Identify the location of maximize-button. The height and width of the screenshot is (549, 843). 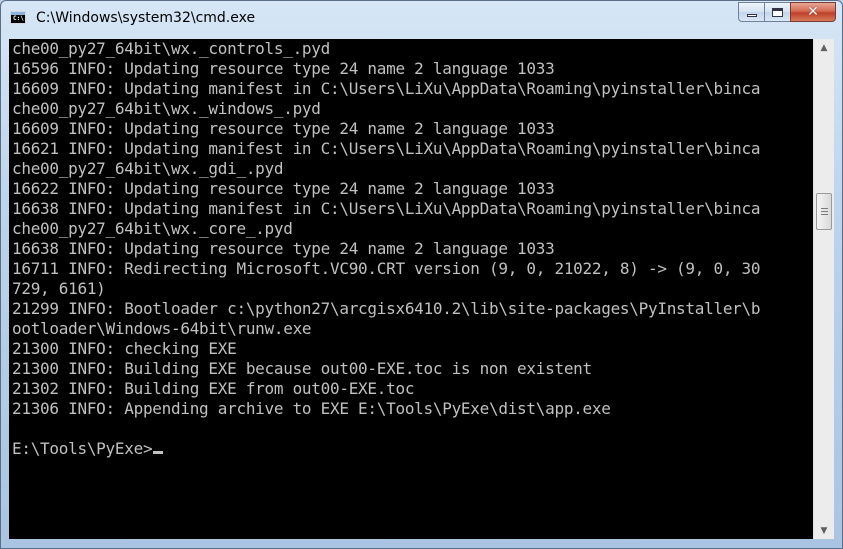
(777, 12).